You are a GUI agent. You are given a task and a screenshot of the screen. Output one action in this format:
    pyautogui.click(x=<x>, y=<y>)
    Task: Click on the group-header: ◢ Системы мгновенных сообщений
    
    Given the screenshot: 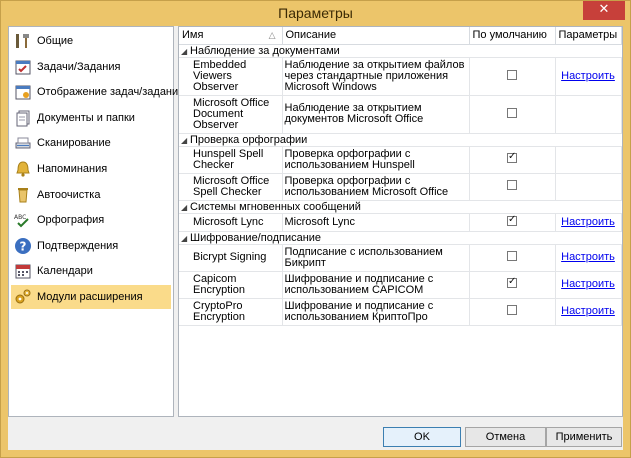 What is the action you would take?
    pyautogui.click(x=400, y=207)
    